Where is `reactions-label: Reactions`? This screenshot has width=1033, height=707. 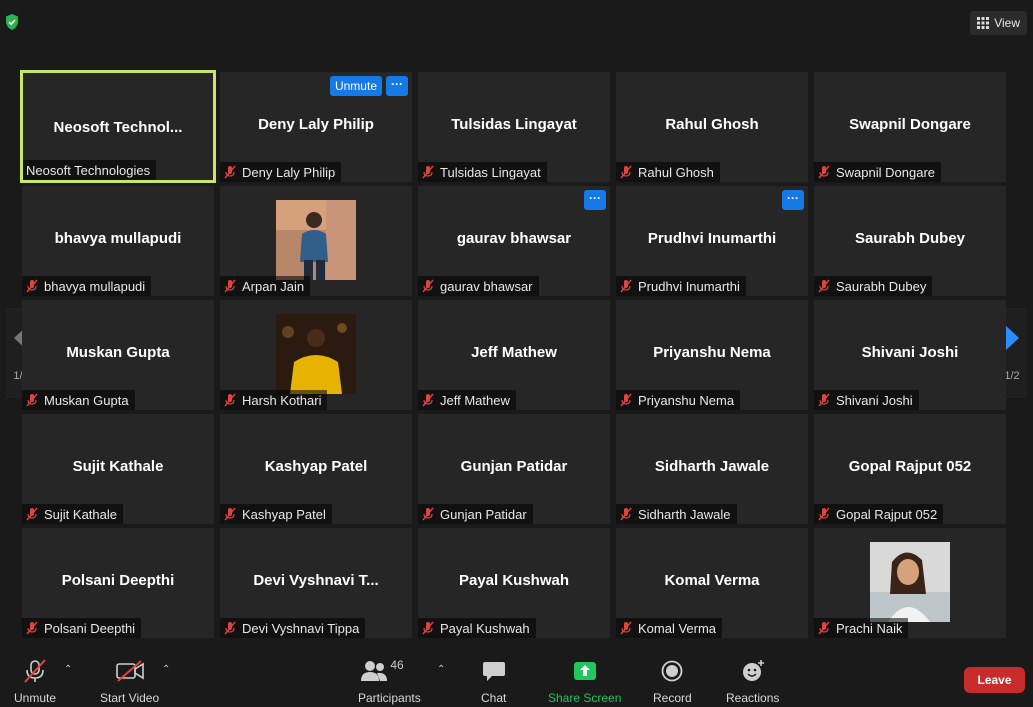
reactions-label: Reactions is located at coordinates (753, 698).